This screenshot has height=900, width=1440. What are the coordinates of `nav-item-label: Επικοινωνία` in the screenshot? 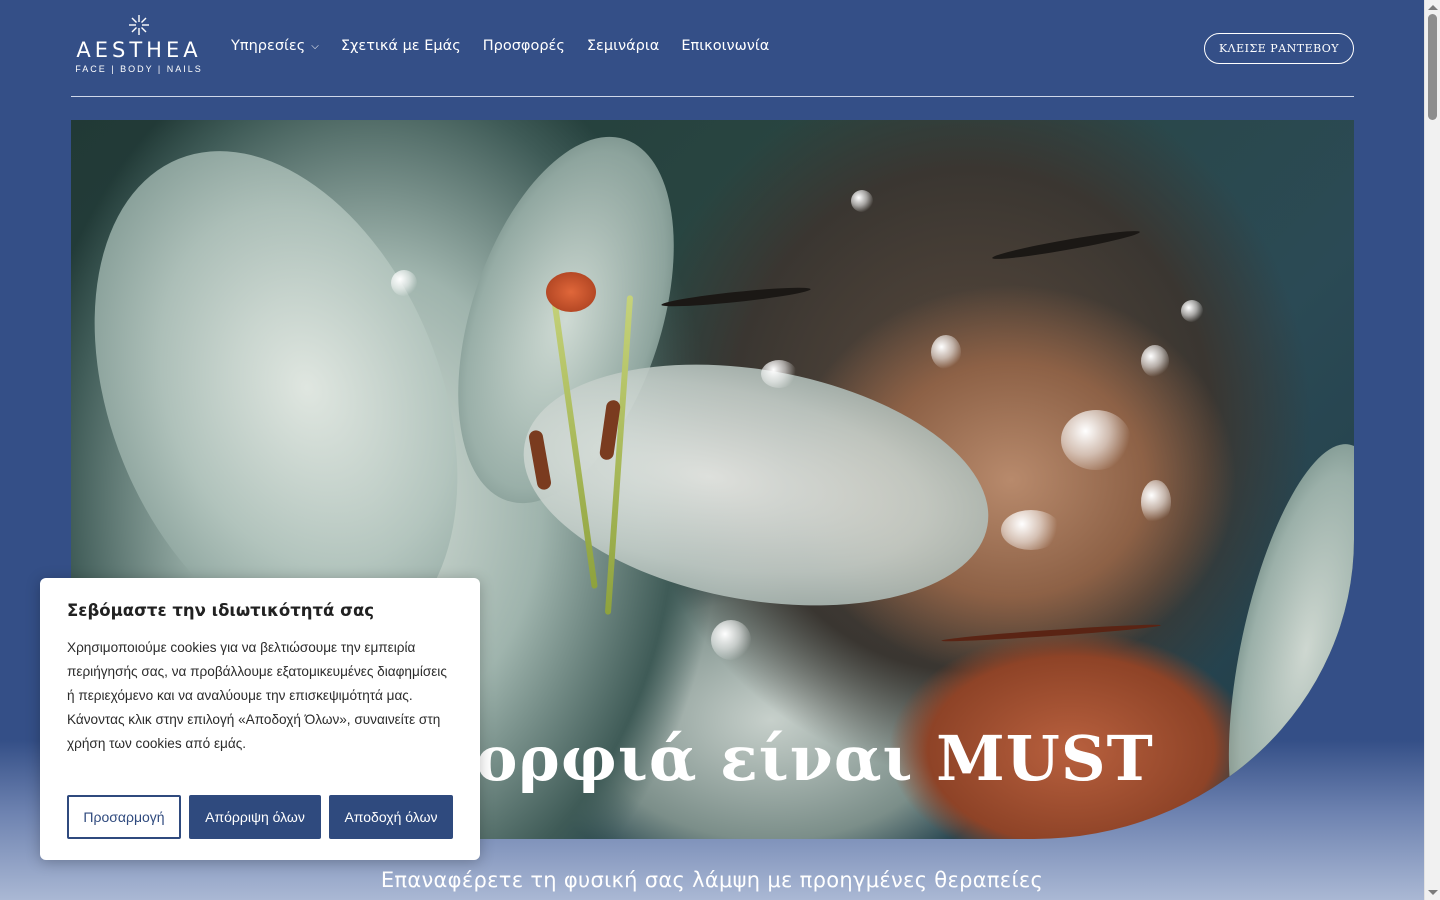 It's located at (725, 46).